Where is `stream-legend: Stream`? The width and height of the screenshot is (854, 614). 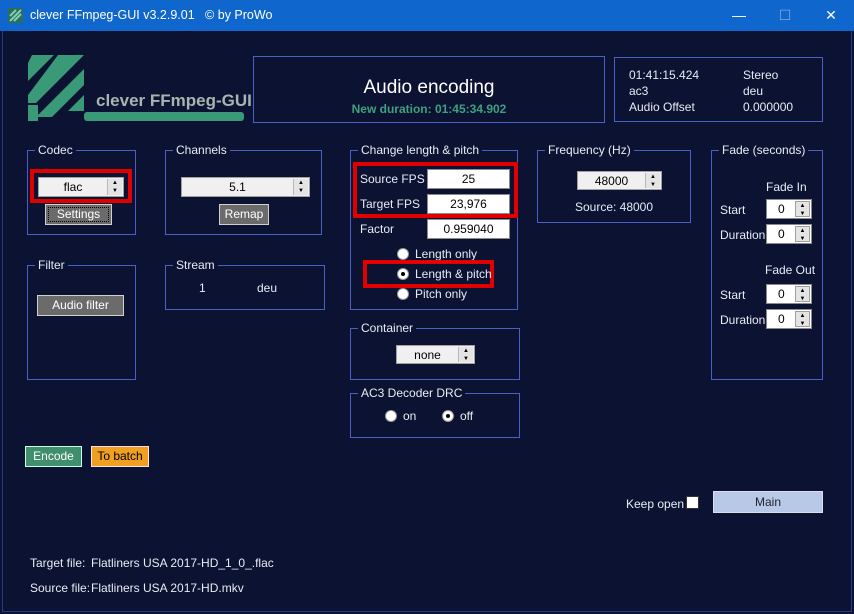
stream-legend: Stream is located at coordinates (195, 265).